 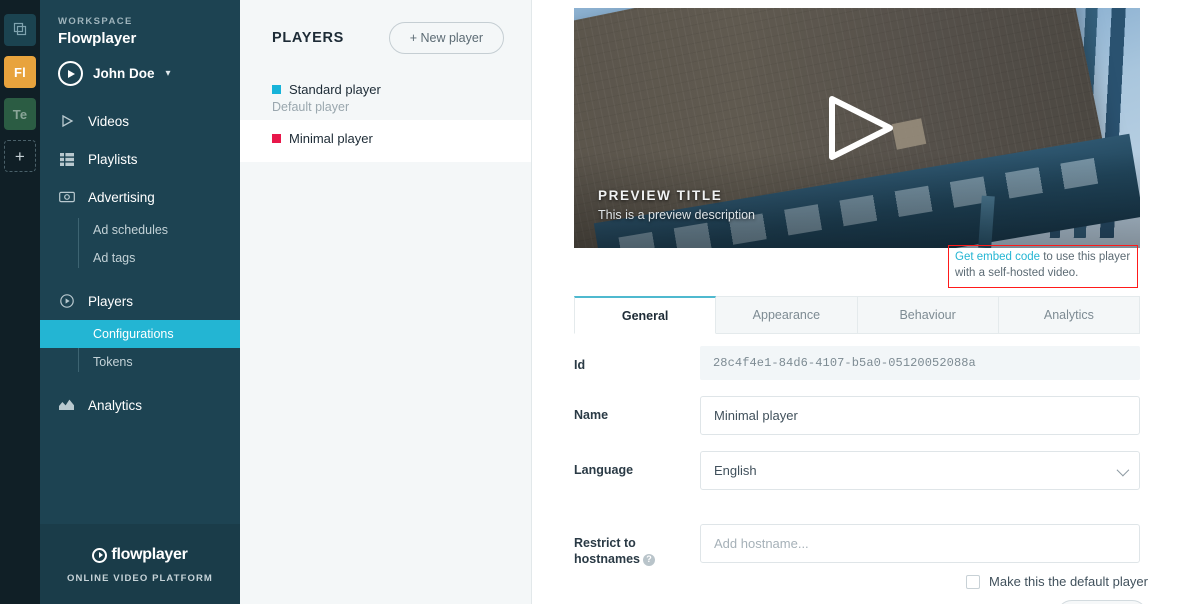 What do you see at coordinates (973, 581) in the screenshot?
I see `default-player-checkbox` at bounding box center [973, 581].